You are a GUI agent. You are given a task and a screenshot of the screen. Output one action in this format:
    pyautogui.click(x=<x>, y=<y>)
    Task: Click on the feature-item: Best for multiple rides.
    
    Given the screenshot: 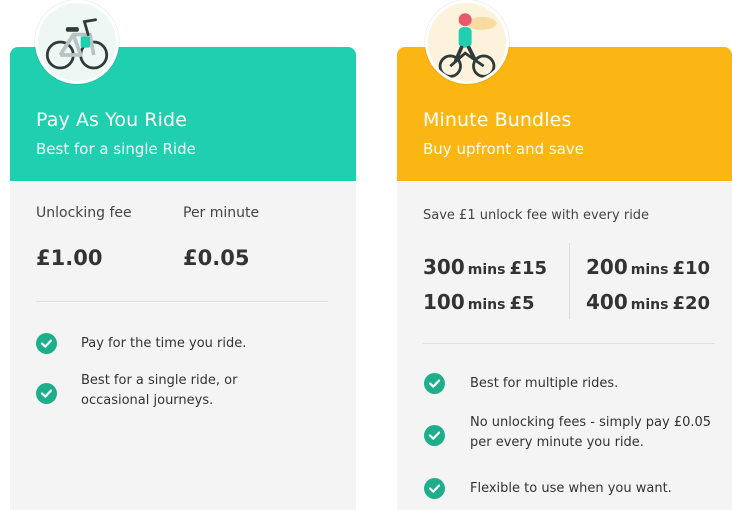 What is the action you would take?
    pyautogui.click(x=544, y=383)
    